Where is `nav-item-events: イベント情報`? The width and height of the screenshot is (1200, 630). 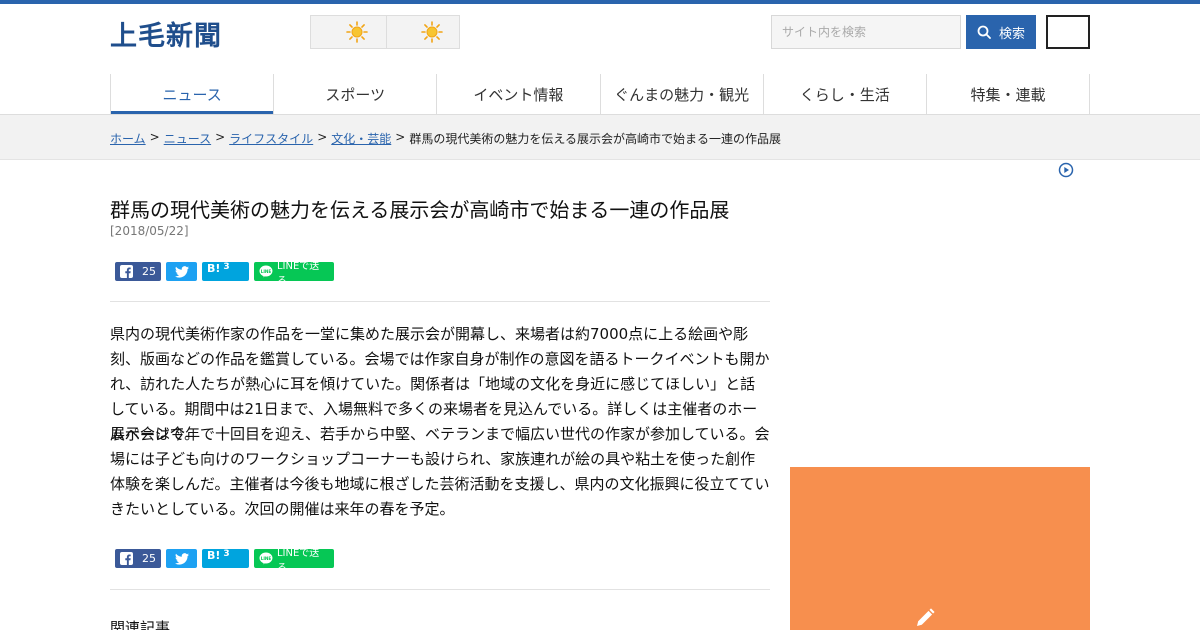 nav-item-events: イベント情報 is located at coordinates (519, 94).